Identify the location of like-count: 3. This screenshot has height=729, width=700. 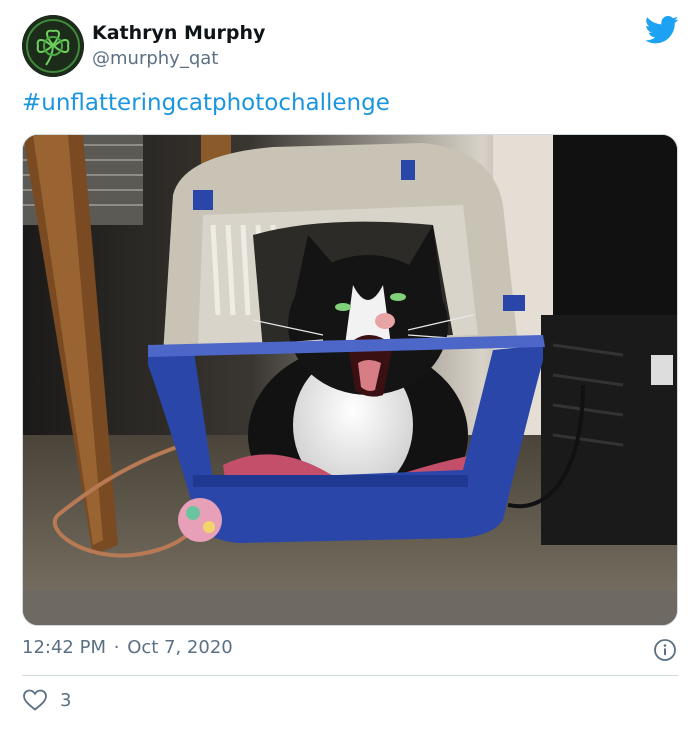
(66, 700).